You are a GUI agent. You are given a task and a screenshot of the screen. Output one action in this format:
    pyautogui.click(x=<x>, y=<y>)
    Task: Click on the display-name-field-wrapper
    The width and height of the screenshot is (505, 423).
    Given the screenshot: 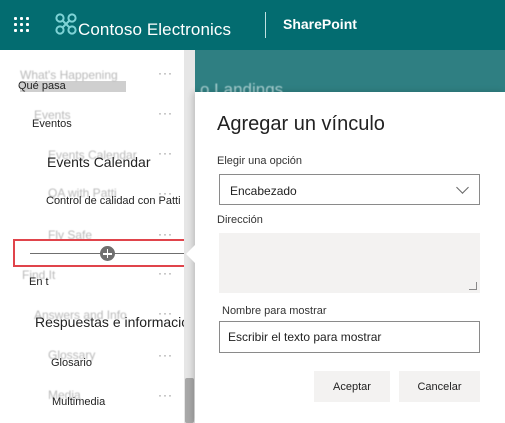 What is the action you would take?
    pyautogui.click(x=349, y=337)
    